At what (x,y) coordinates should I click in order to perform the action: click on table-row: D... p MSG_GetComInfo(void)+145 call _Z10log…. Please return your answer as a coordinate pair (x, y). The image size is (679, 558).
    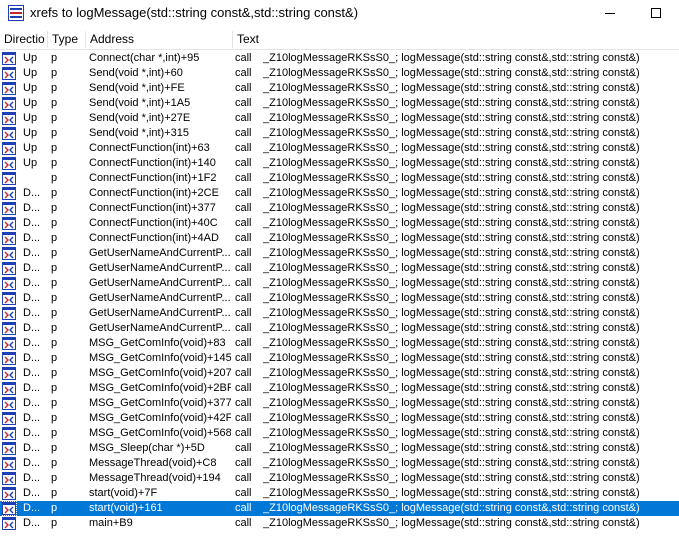
    Looking at the image, I should click on (339, 358).